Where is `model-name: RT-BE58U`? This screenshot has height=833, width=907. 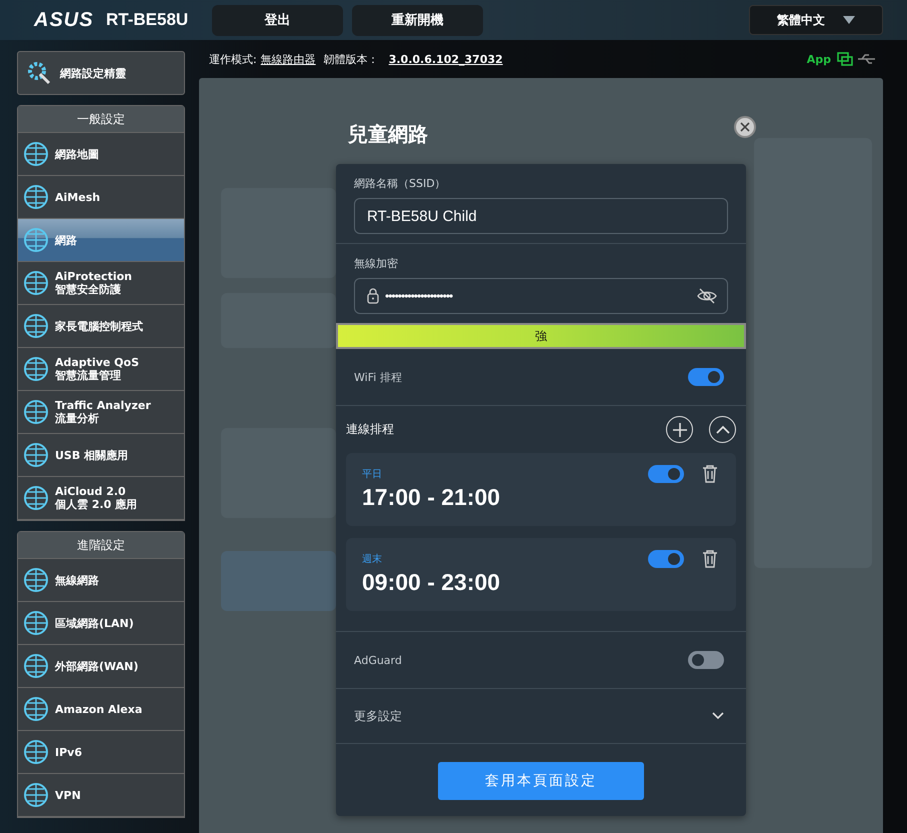 model-name: RT-BE58U is located at coordinates (148, 20).